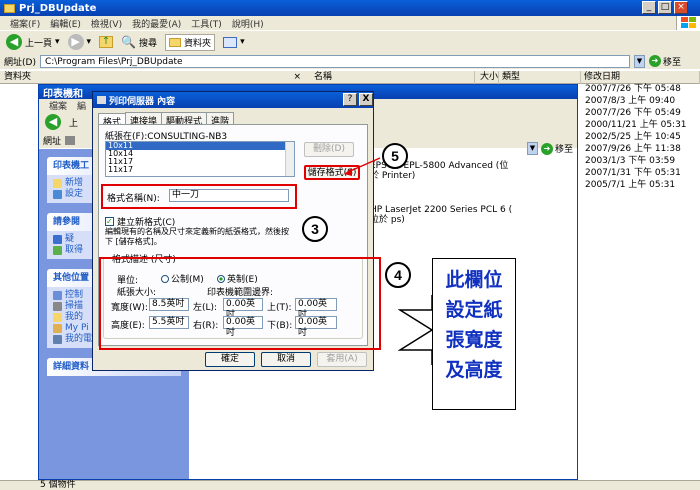 Image resolution: width=700 pixels, height=490 pixels. Describe the element at coordinates (57, 328) in the screenshot. I see `pictures-icon` at that location.